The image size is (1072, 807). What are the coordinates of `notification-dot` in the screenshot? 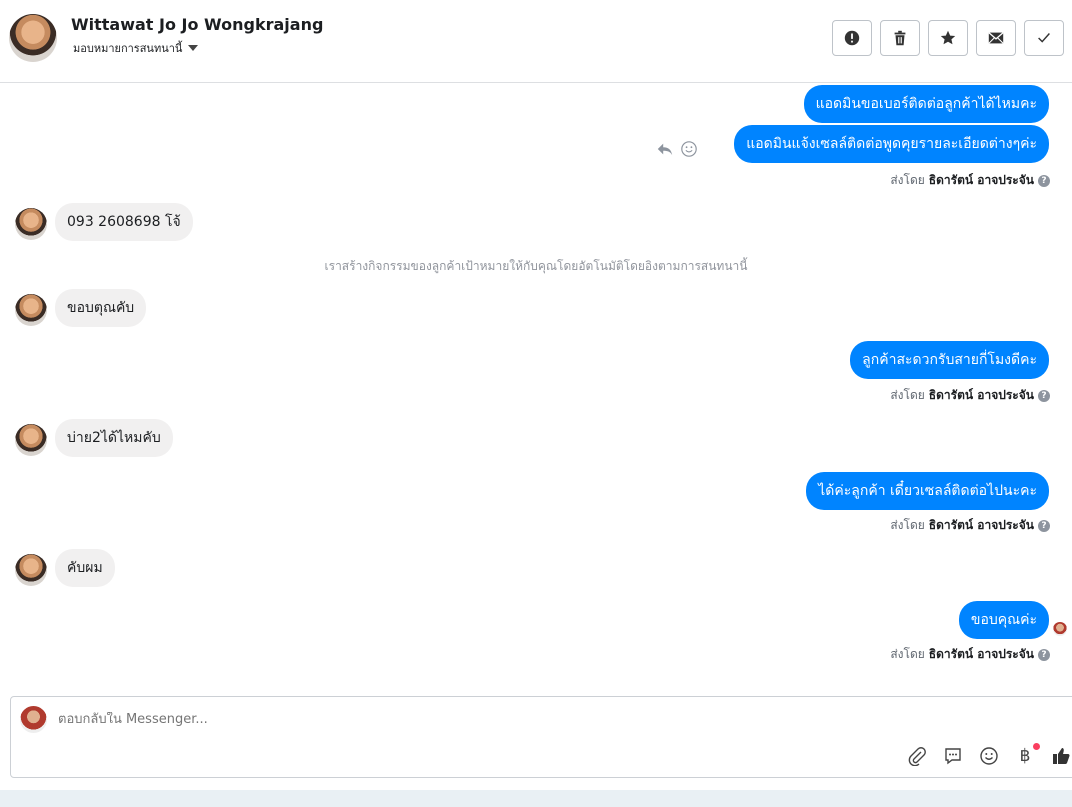 It's located at (1036, 746).